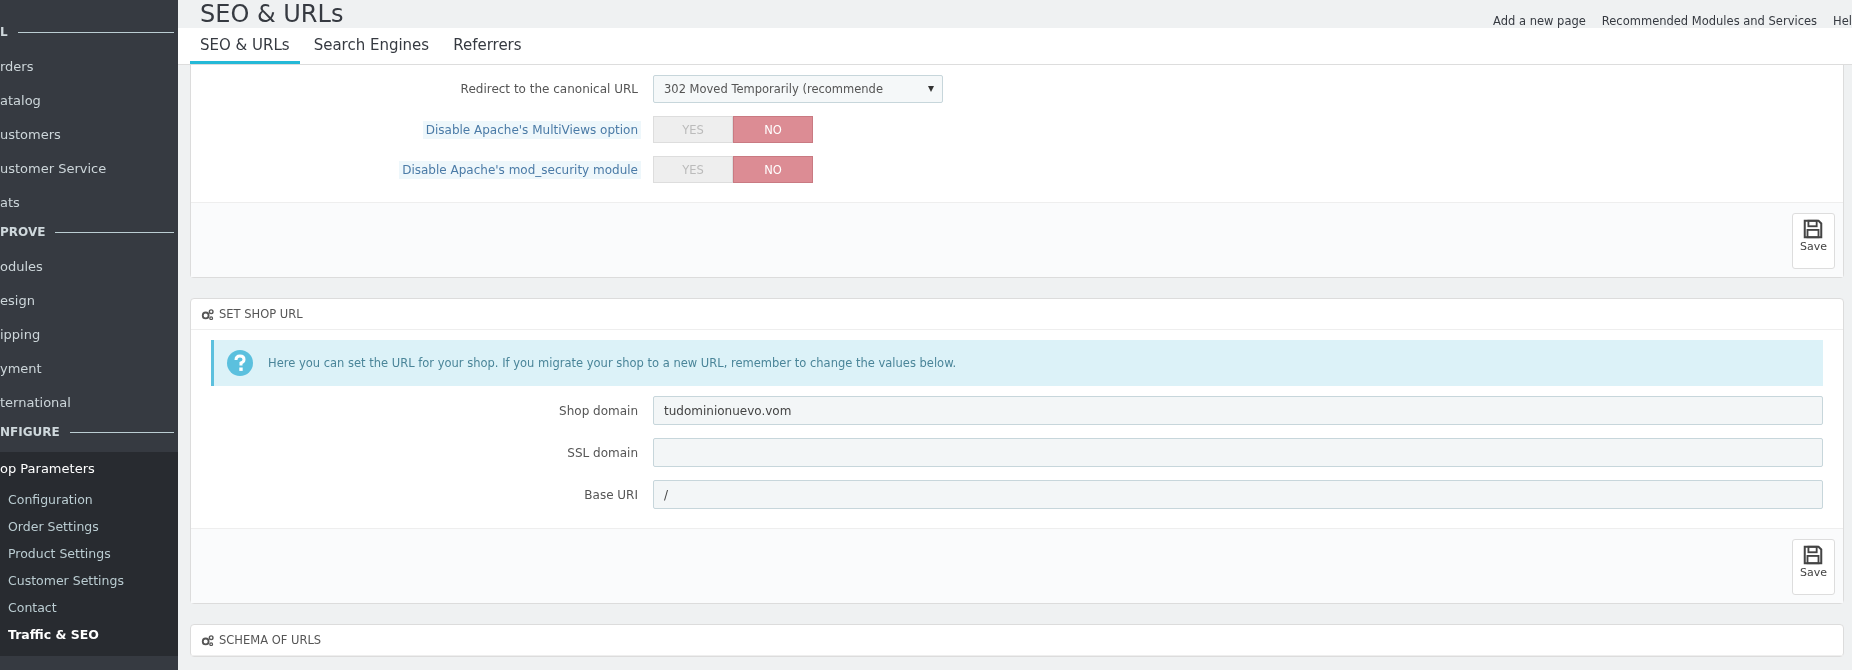 Image resolution: width=1852 pixels, height=670 pixels. Describe the element at coordinates (371, 46) in the screenshot. I see `tab: Search Engines` at that location.